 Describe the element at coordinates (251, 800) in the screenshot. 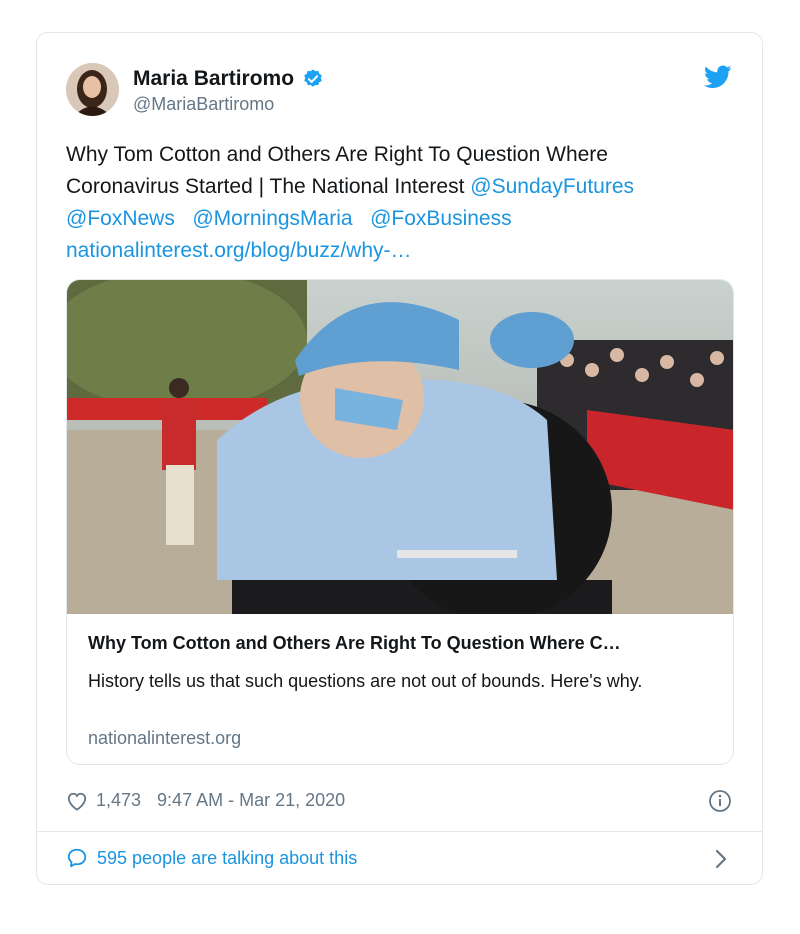

I see `tweet-timestamp: 9:47 AM - Mar 21, 2020` at that location.